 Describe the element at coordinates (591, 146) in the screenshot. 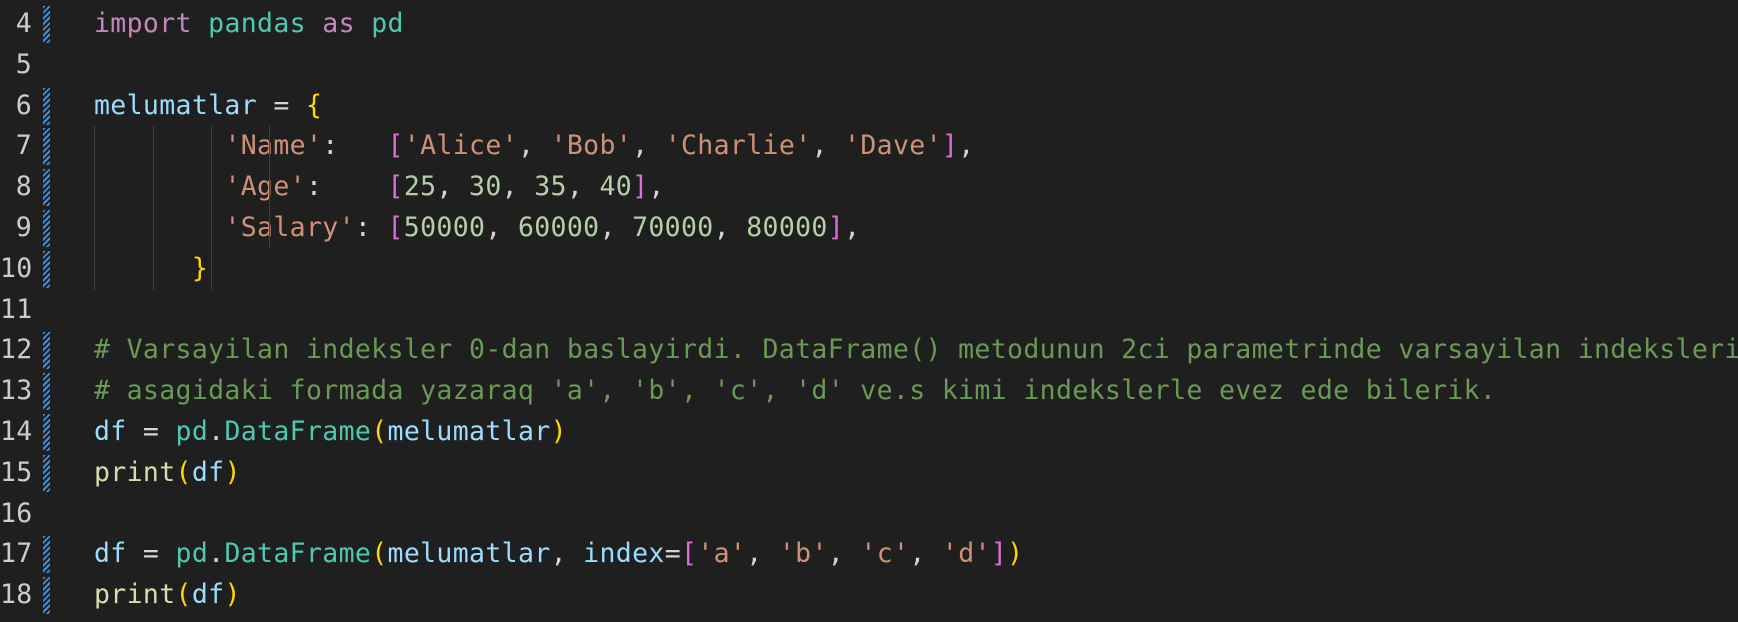

I see `code-token: 'Bob'` at that location.